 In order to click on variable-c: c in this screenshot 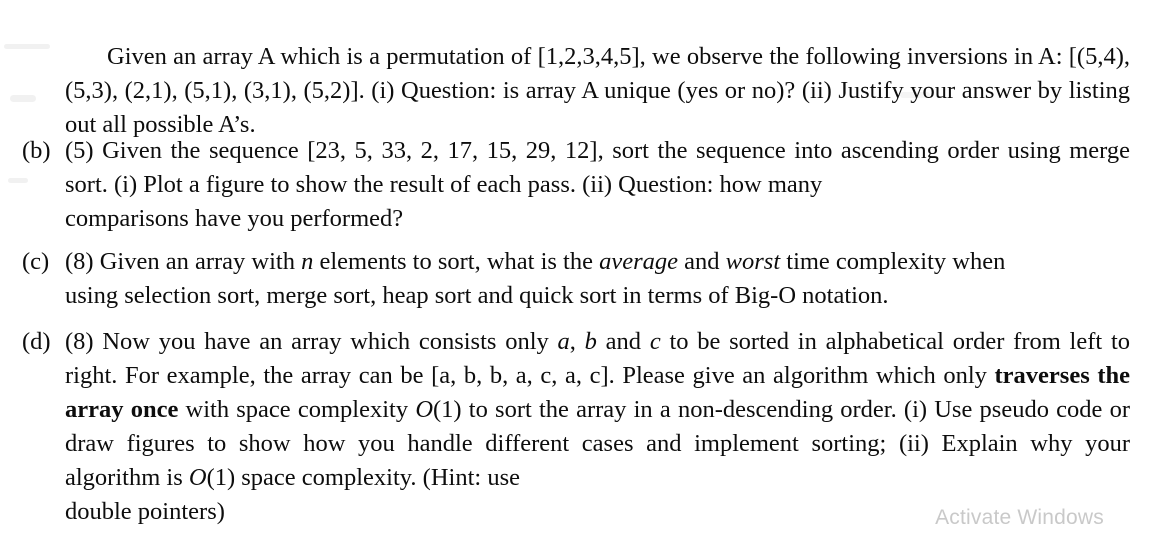, I will do `click(655, 341)`.